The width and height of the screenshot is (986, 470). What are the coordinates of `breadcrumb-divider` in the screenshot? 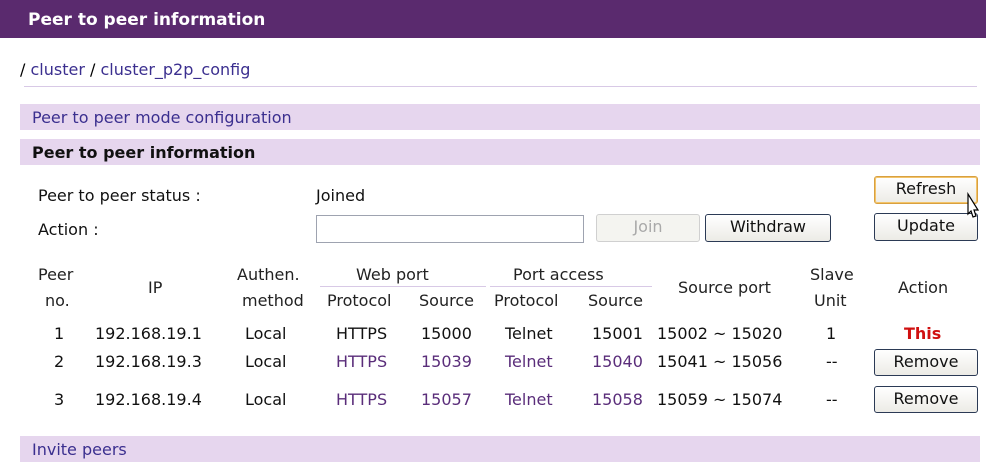 It's located at (500, 86).